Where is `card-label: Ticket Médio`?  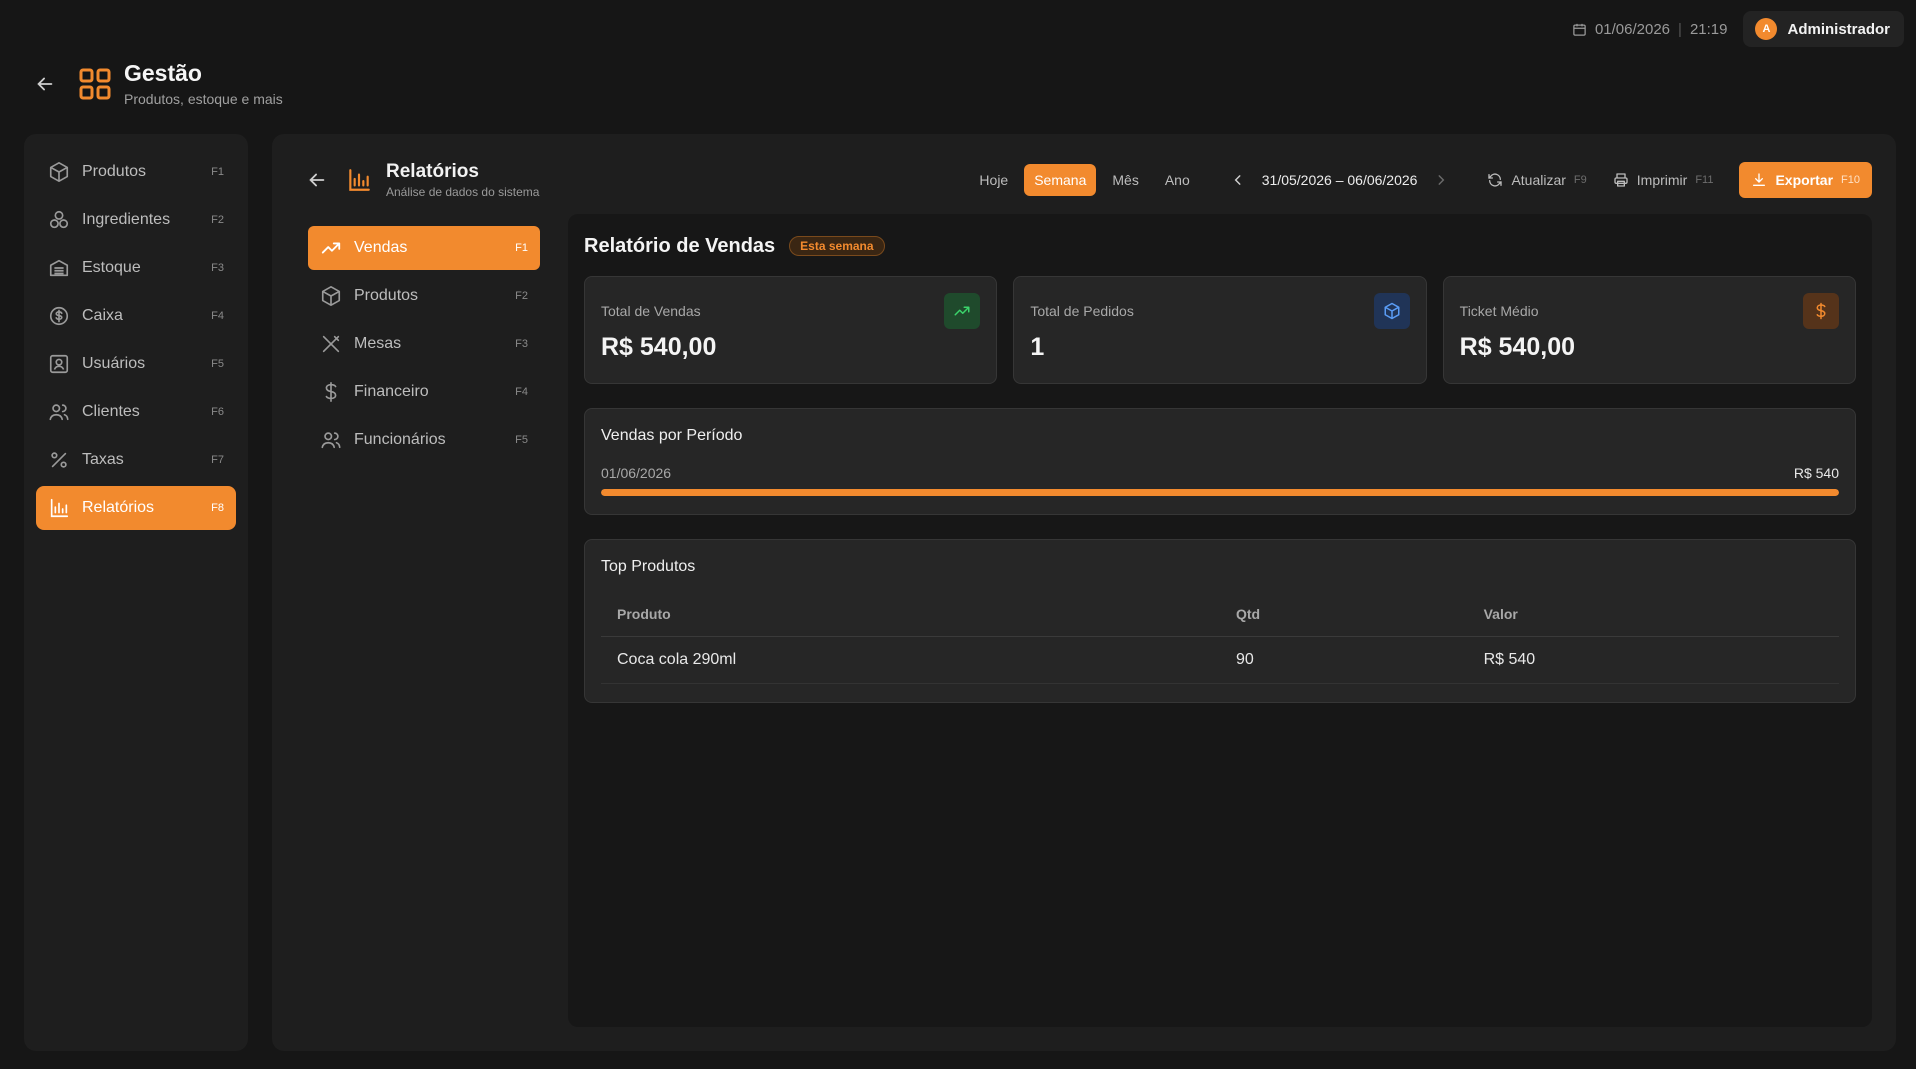 card-label: Ticket Médio is located at coordinates (1499, 311).